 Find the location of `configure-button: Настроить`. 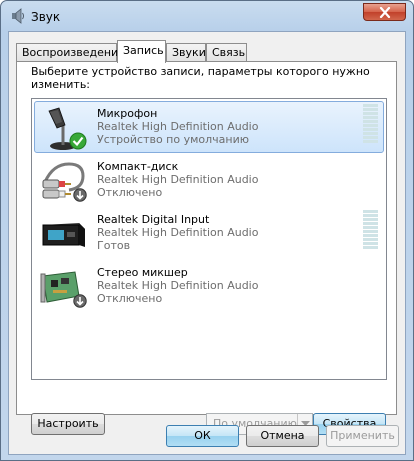

configure-button: Настроить is located at coordinates (68, 424).